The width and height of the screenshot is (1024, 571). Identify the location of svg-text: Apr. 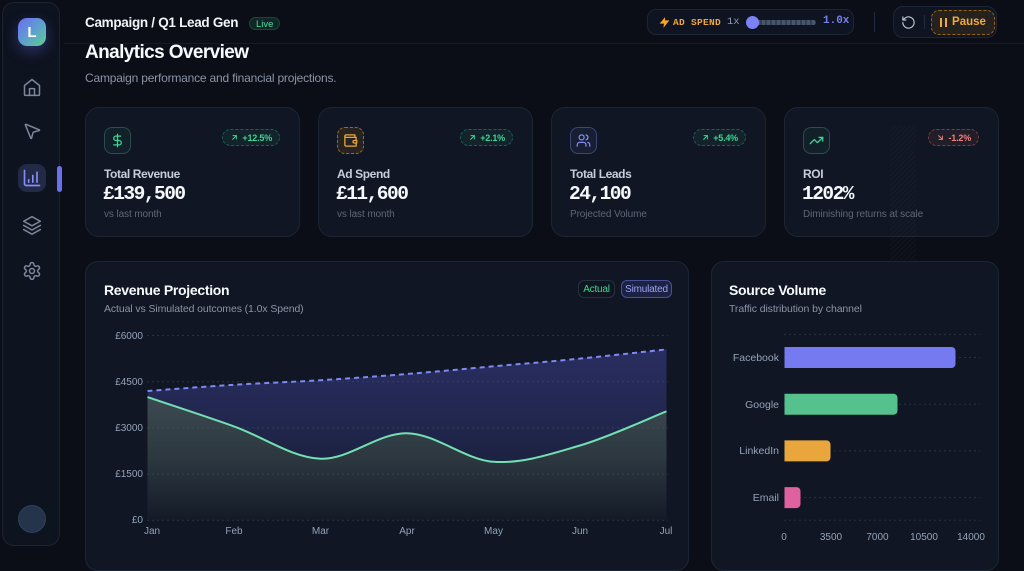
(407, 531).